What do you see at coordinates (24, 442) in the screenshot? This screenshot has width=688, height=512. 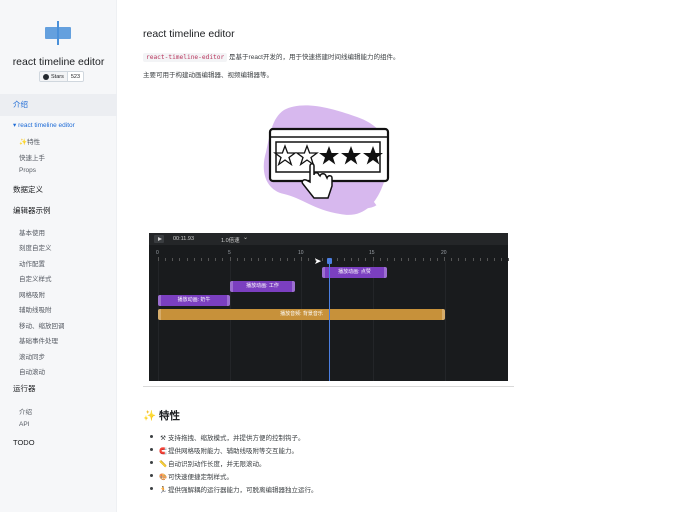 I see `sidebar-group-todo: TODO` at bounding box center [24, 442].